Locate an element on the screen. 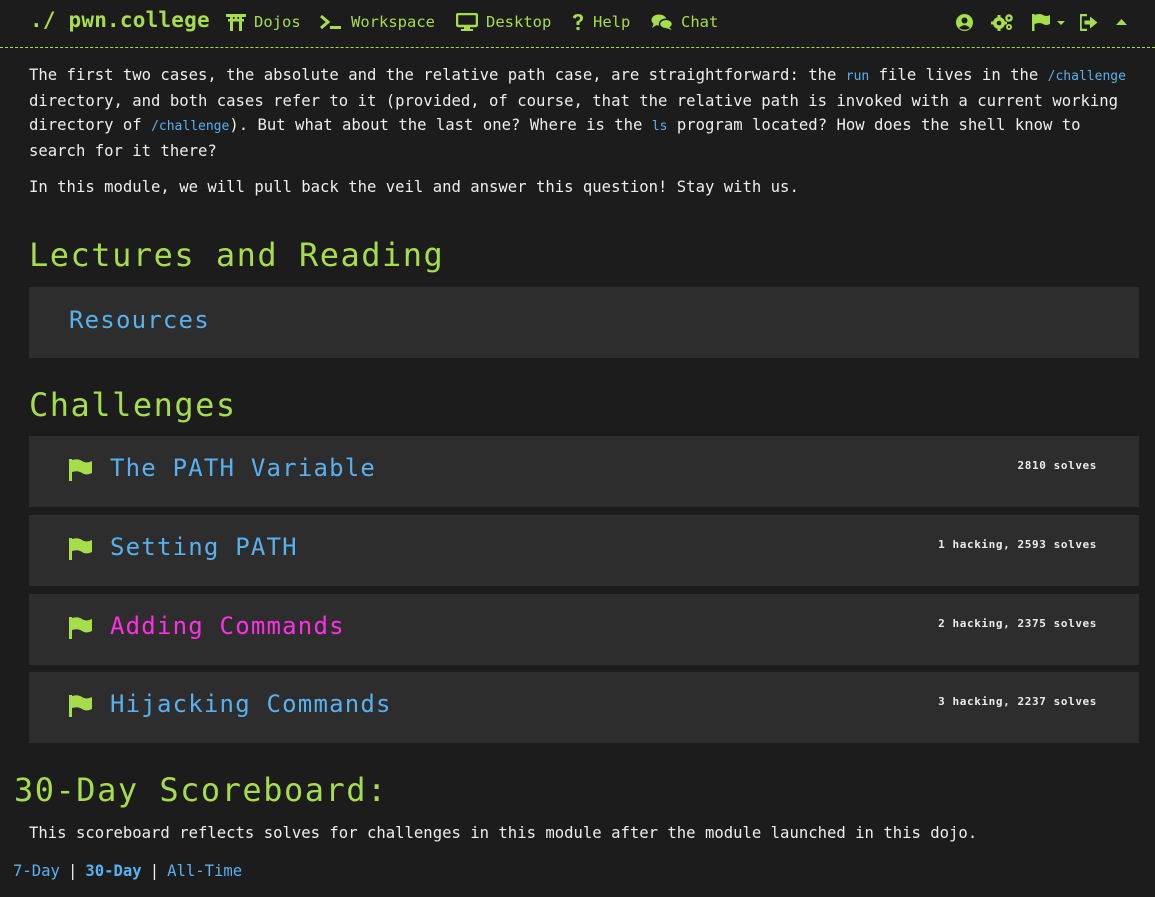  challenges-heading: Challenges is located at coordinates (133, 405).